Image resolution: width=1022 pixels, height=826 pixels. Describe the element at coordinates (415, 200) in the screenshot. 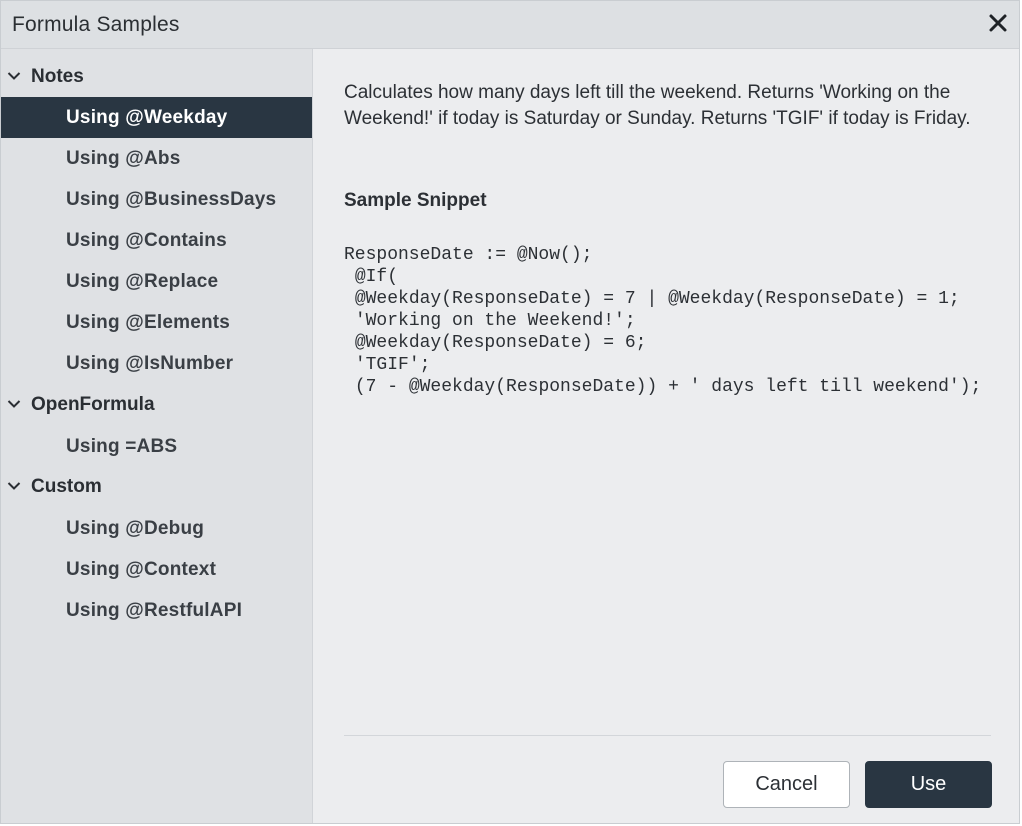

I see `snippet-title: Sample Snippet` at that location.